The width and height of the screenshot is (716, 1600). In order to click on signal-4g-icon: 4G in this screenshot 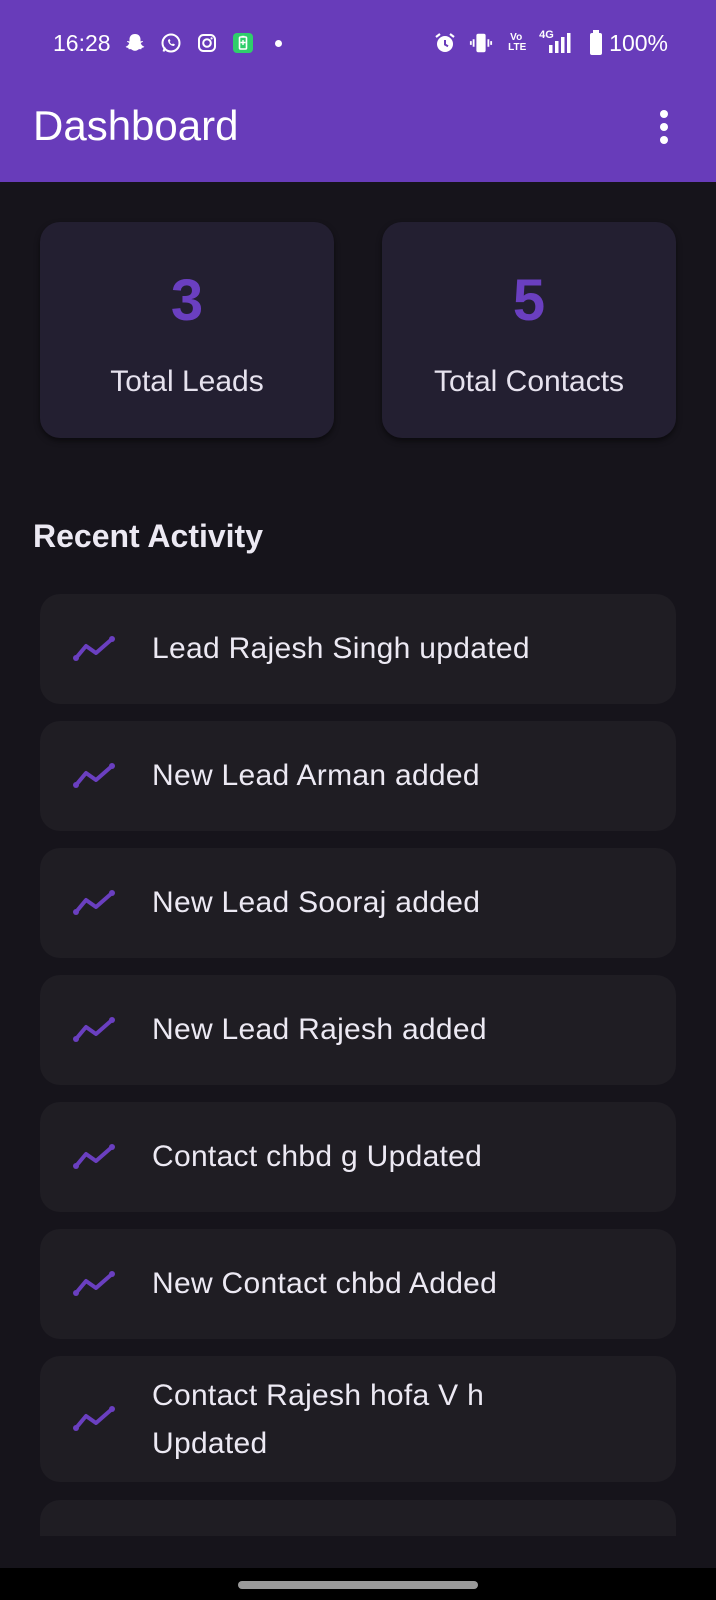, I will do `click(558, 42)`.